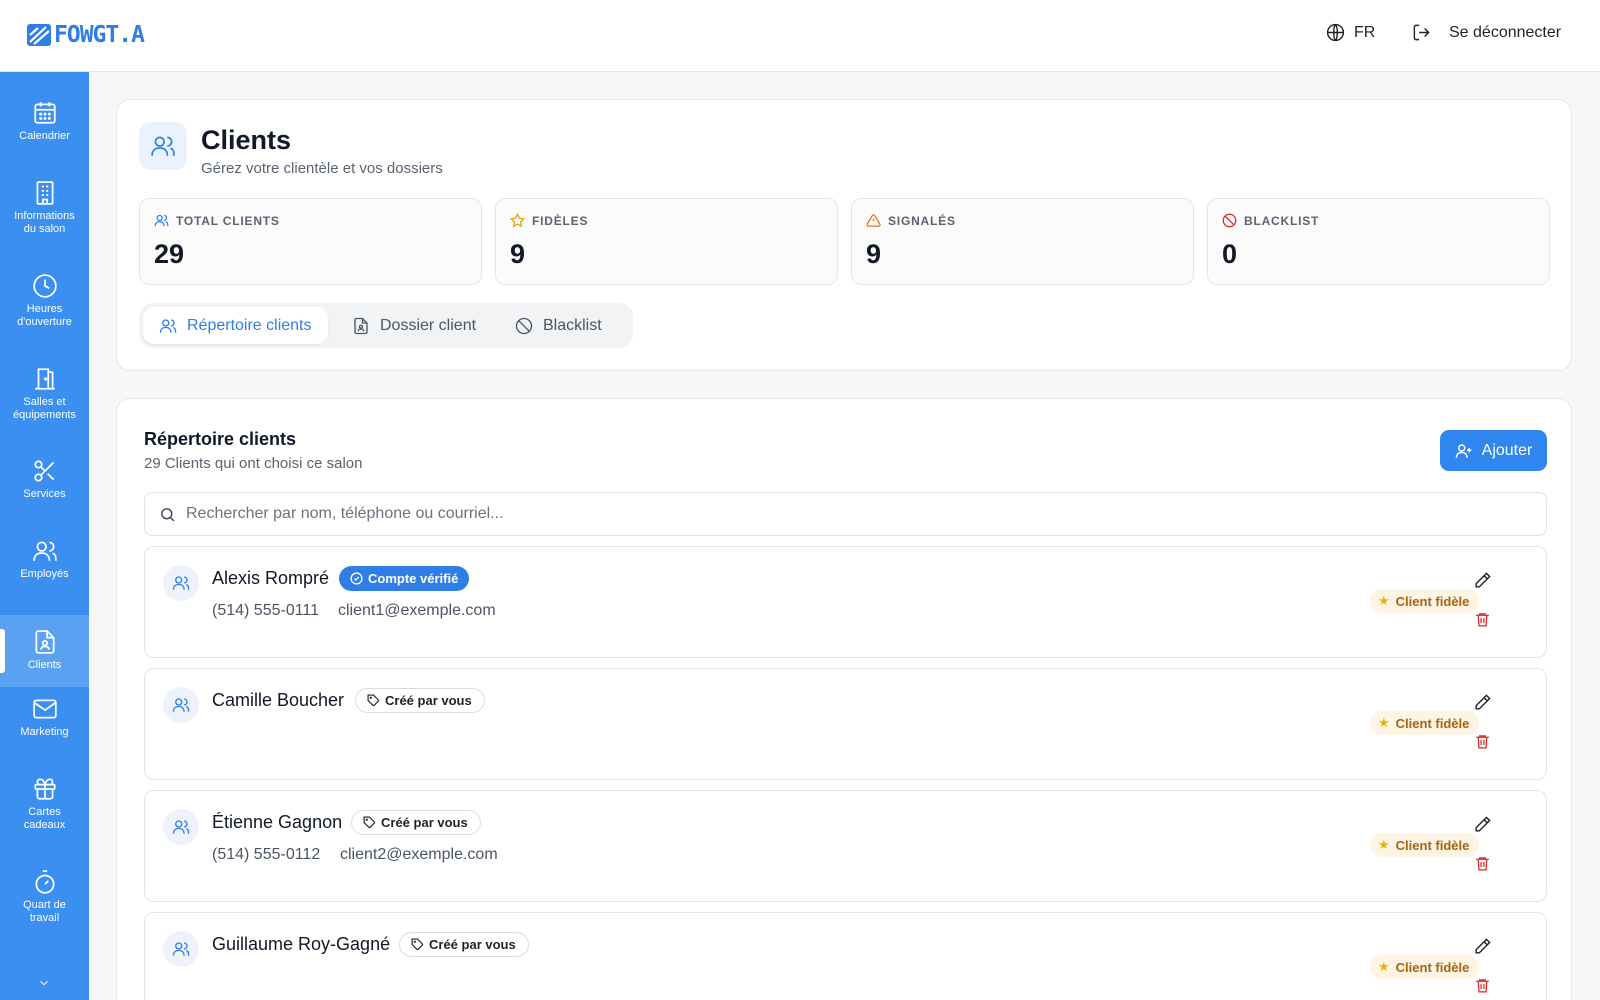  What do you see at coordinates (517, 220) in the screenshot?
I see `star-icon` at bounding box center [517, 220].